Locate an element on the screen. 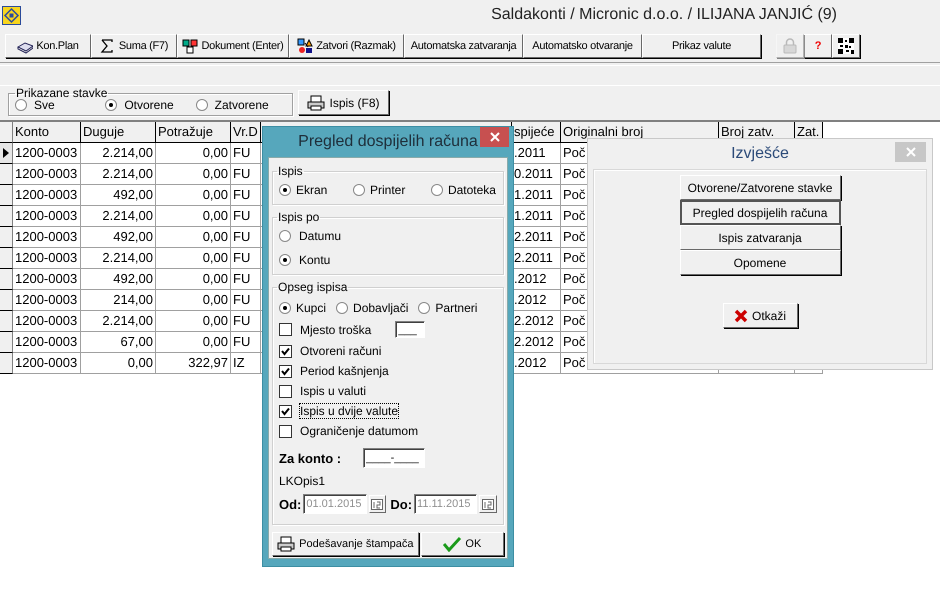 The height and width of the screenshot is (594, 940). toolbar-button: Kon.Plan is located at coordinates (48, 46).